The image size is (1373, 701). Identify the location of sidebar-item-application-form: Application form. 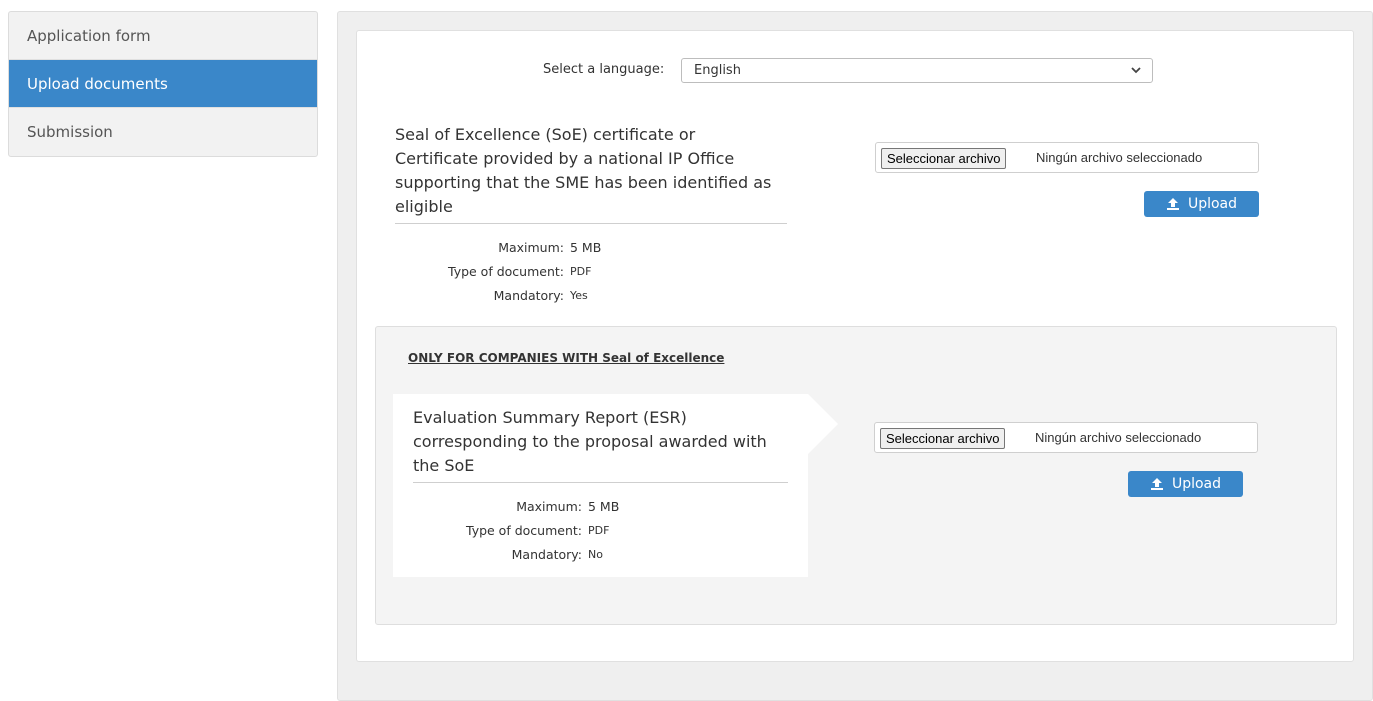
(163, 36).